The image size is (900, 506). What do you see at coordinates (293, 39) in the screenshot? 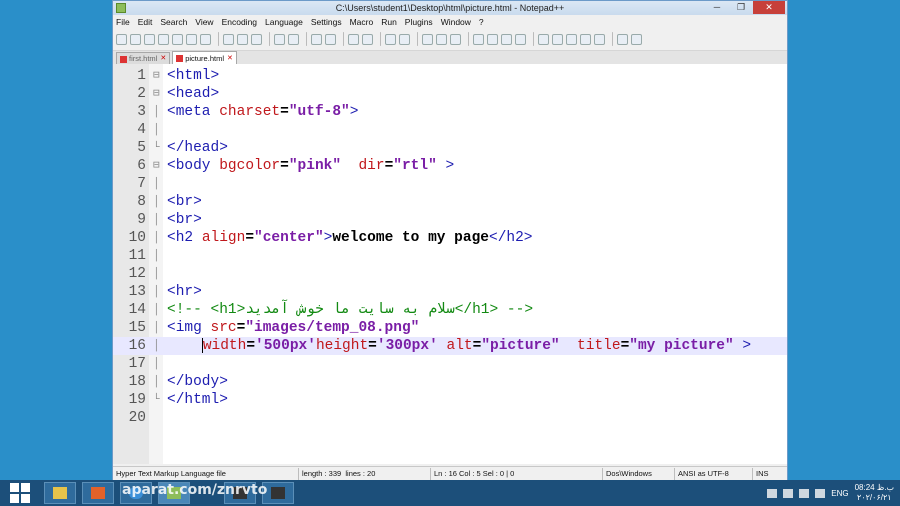
I see `redo-icon` at bounding box center [293, 39].